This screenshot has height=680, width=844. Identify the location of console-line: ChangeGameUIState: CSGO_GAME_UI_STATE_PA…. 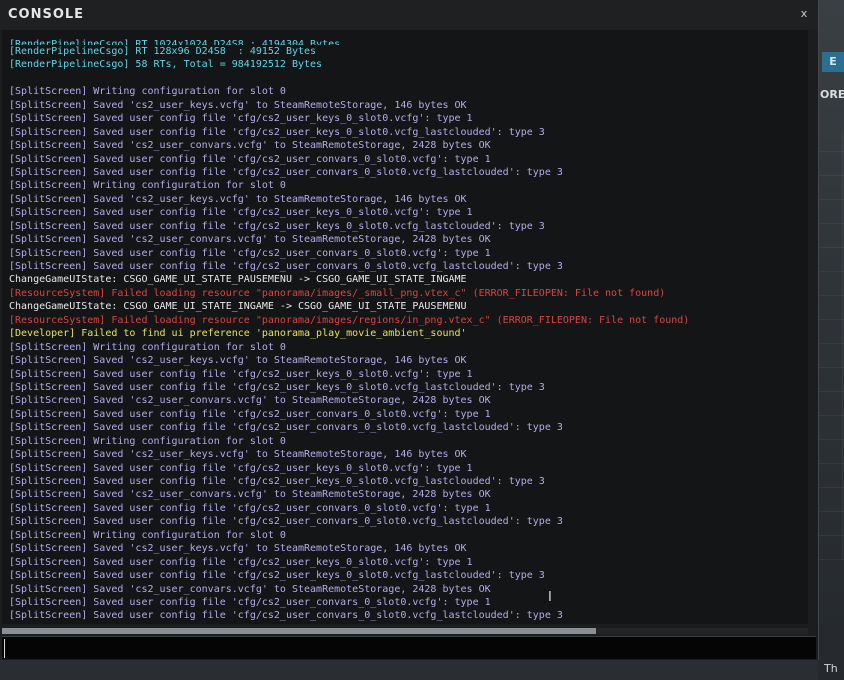
(238, 280).